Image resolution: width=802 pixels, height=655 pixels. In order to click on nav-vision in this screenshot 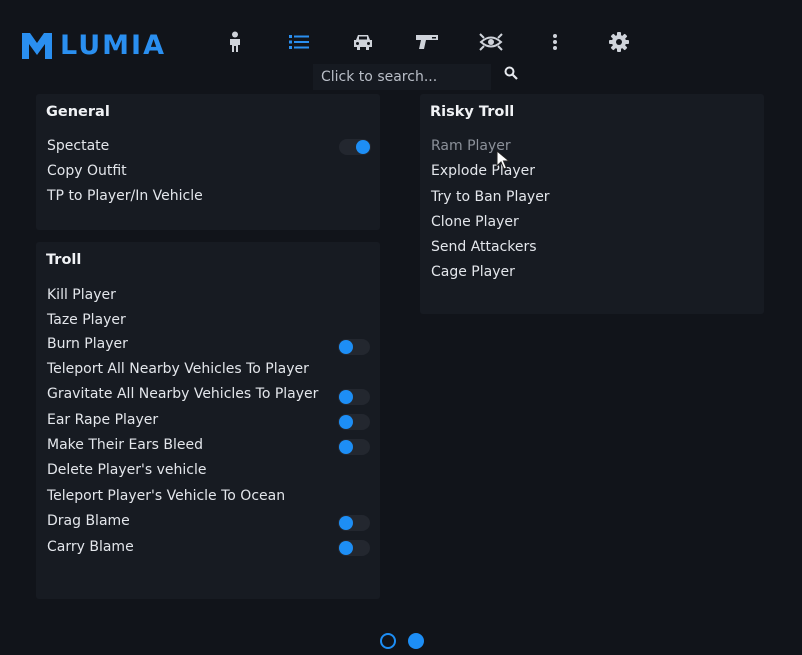, I will do `click(491, 42)`.